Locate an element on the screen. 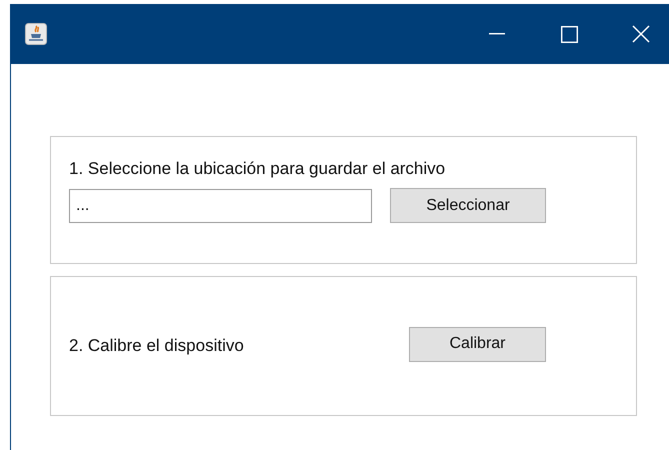 This screenshot has width=669, height=450. select-button: Seleccionar is located at coordinates (468, 205).